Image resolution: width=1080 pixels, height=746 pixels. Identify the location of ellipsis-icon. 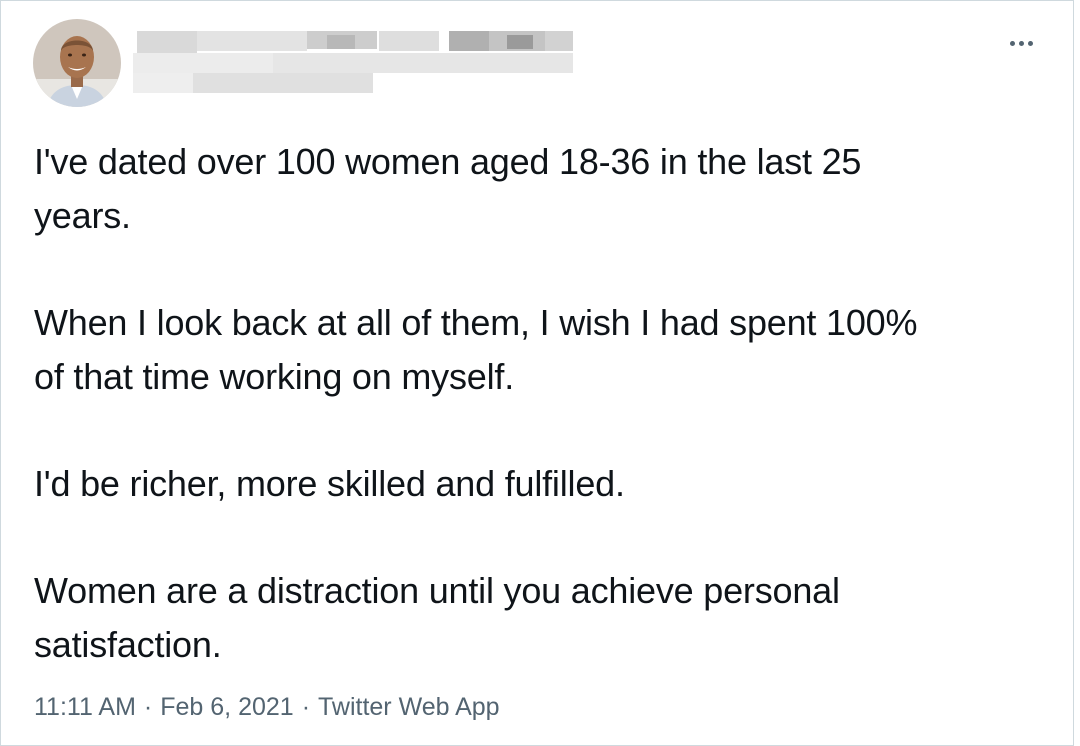
(1012, 43).